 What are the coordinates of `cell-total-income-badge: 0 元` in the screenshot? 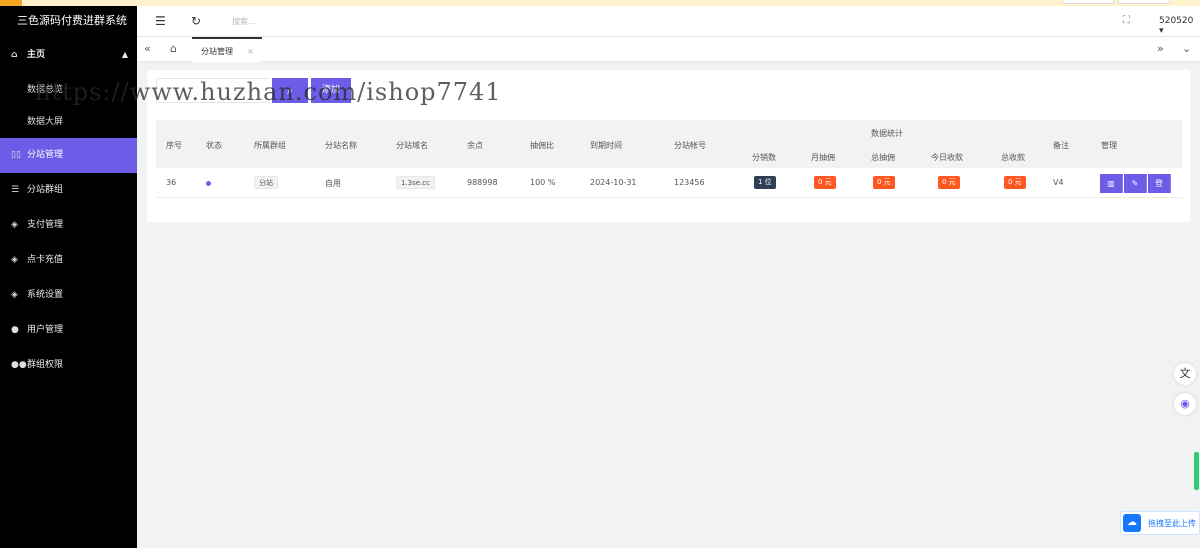 It's located at (1015, 182).